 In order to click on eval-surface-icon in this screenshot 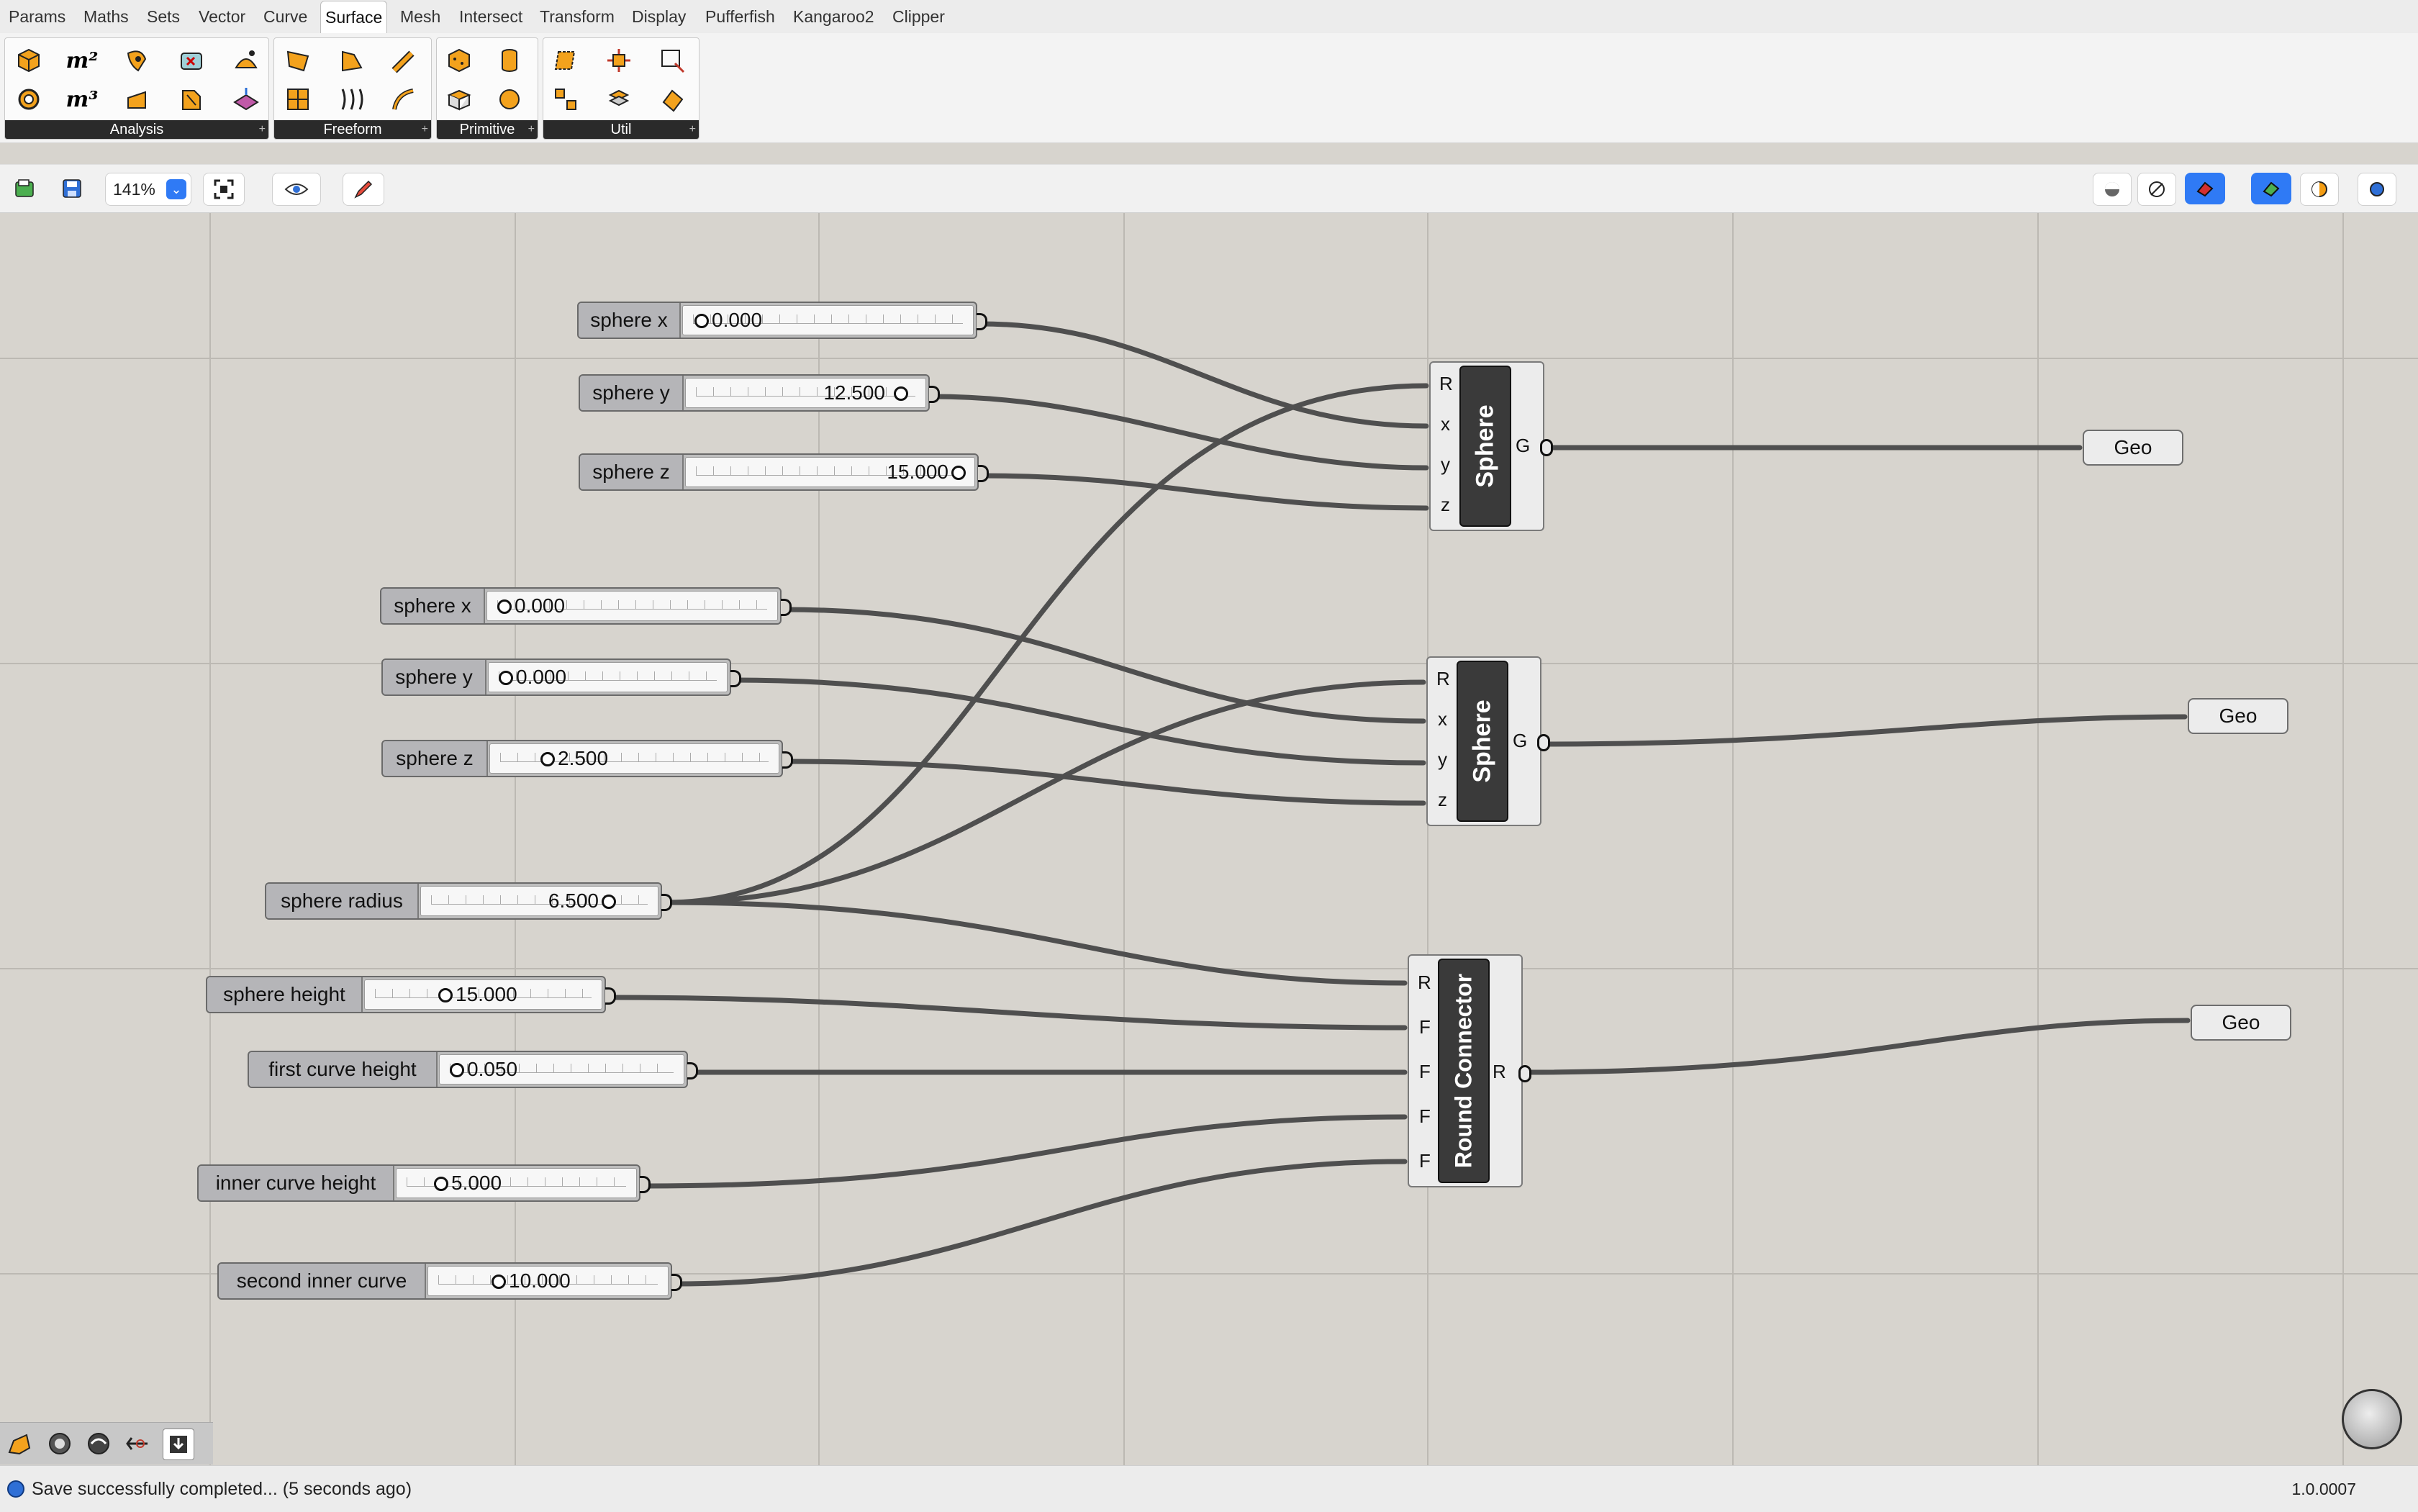, I will do `click(136, 61)`.